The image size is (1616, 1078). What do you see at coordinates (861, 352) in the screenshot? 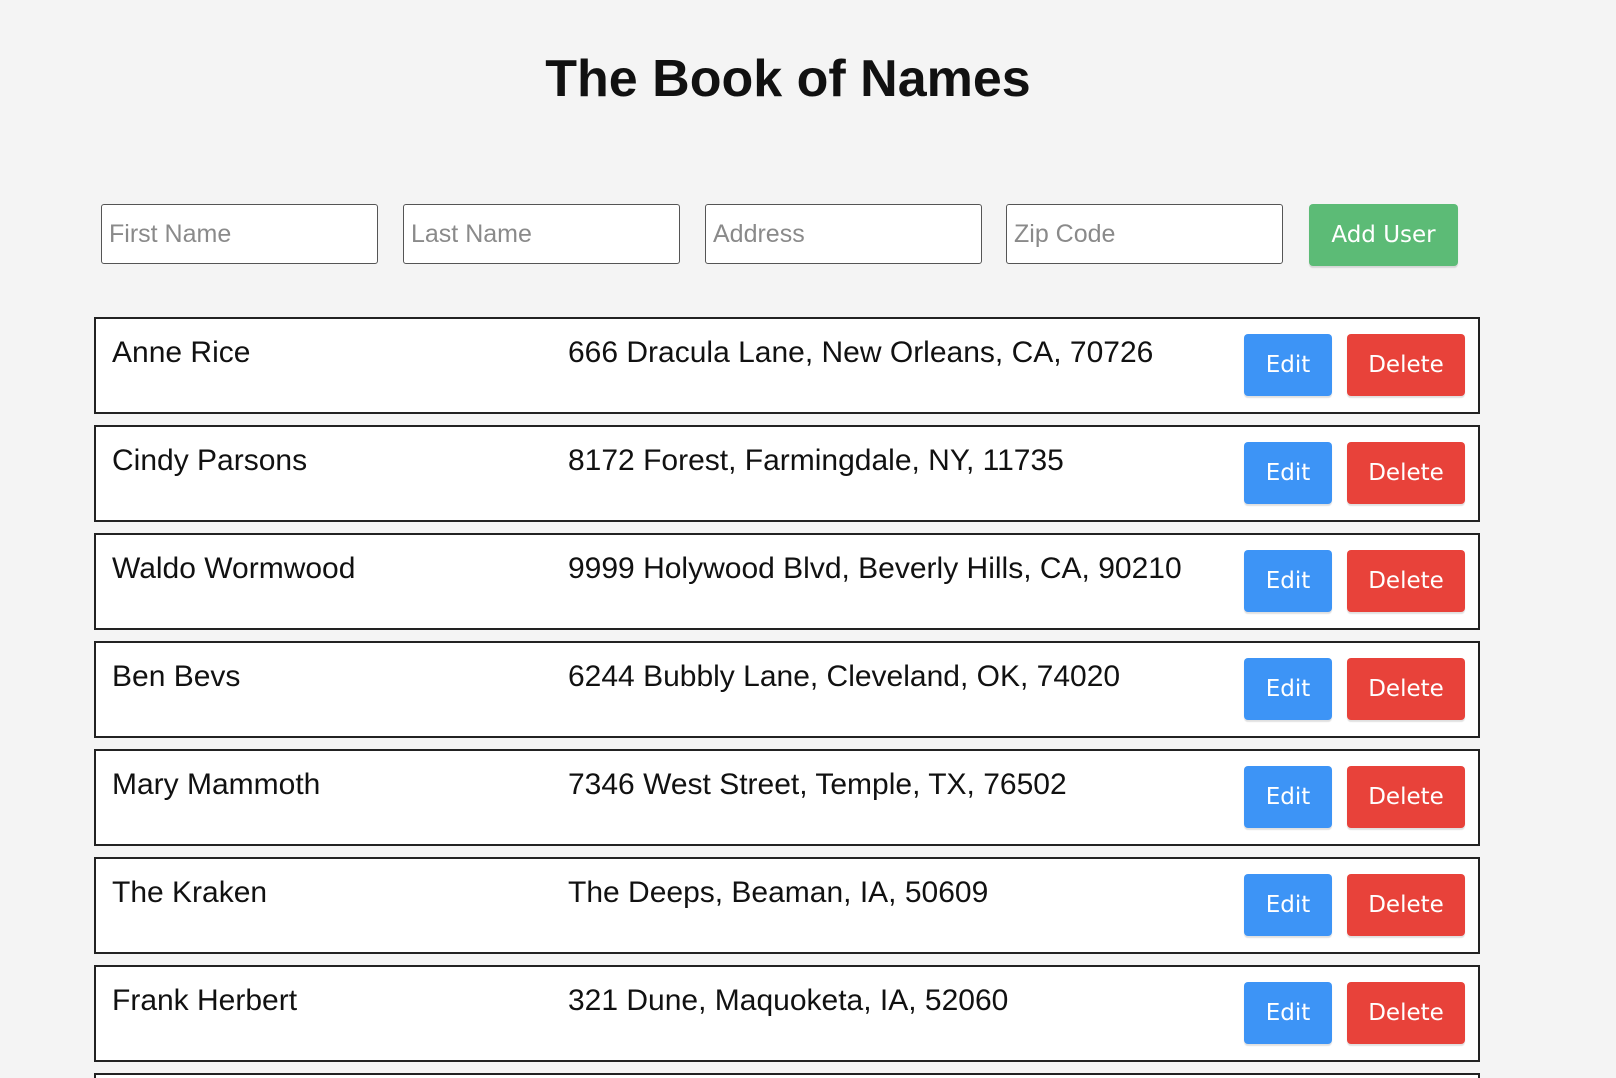
I see `user-address: 666 Dracula Lane, New Orleans, CA, 70726` at bounding box center [861, 352].